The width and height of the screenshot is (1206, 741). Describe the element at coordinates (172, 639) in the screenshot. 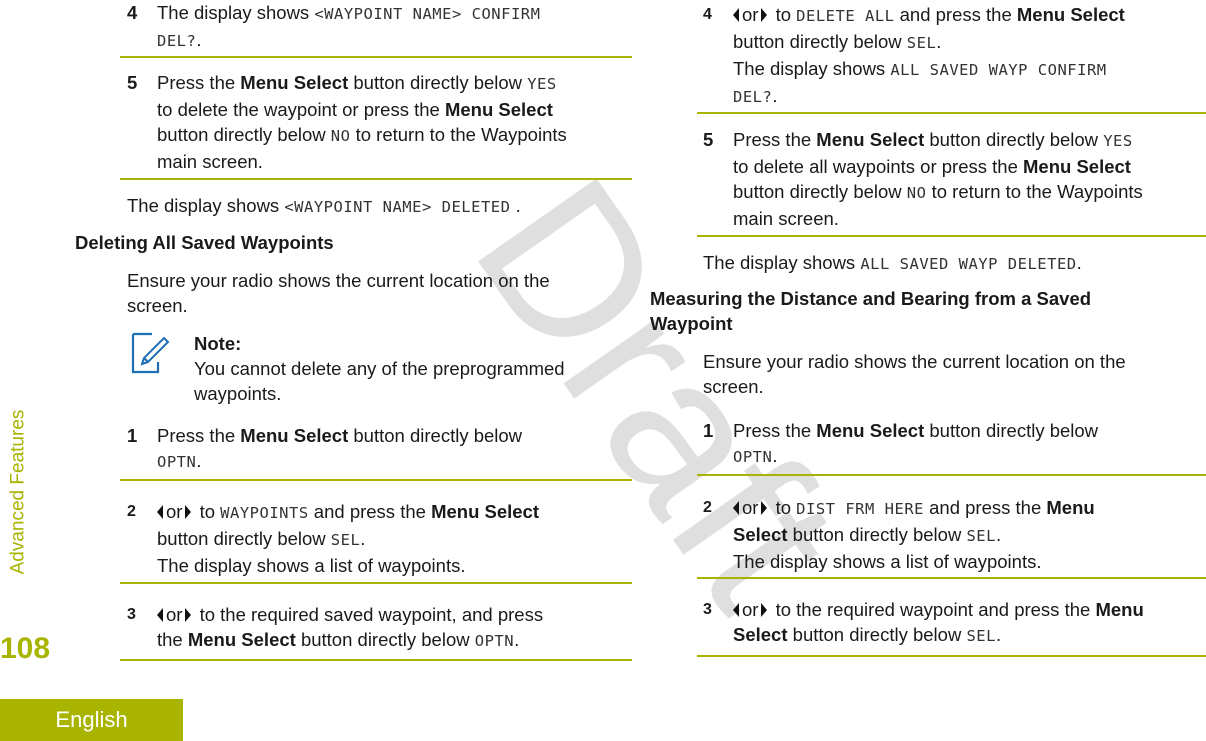

I see `text: the` at that location.